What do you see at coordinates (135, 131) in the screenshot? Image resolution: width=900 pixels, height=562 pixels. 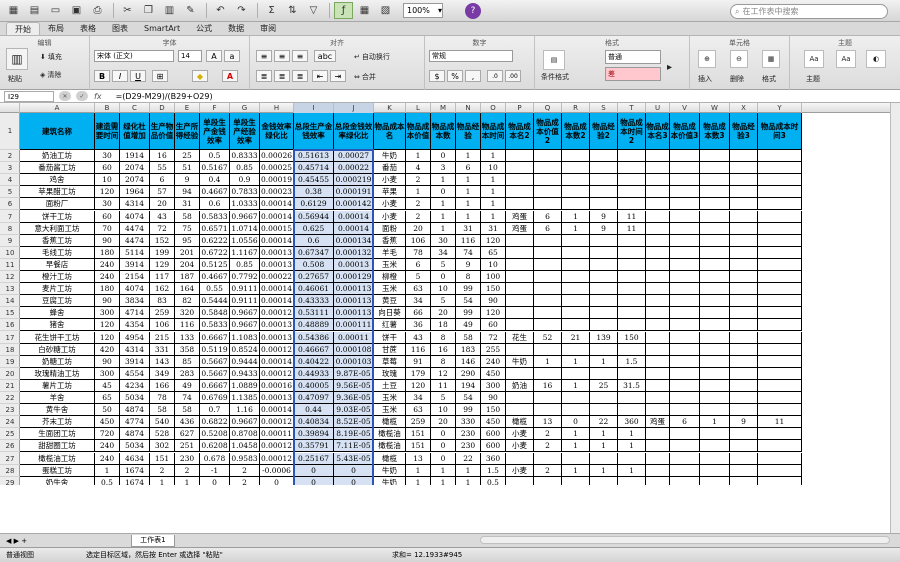 I see `header-cell: 绿化杜值增加` at bounding box center [135, 131].